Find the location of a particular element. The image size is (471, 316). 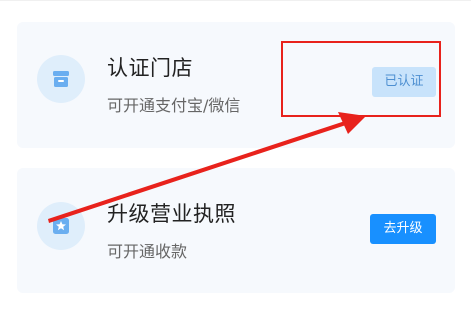

top-divider is located at coordinates (235, 0).